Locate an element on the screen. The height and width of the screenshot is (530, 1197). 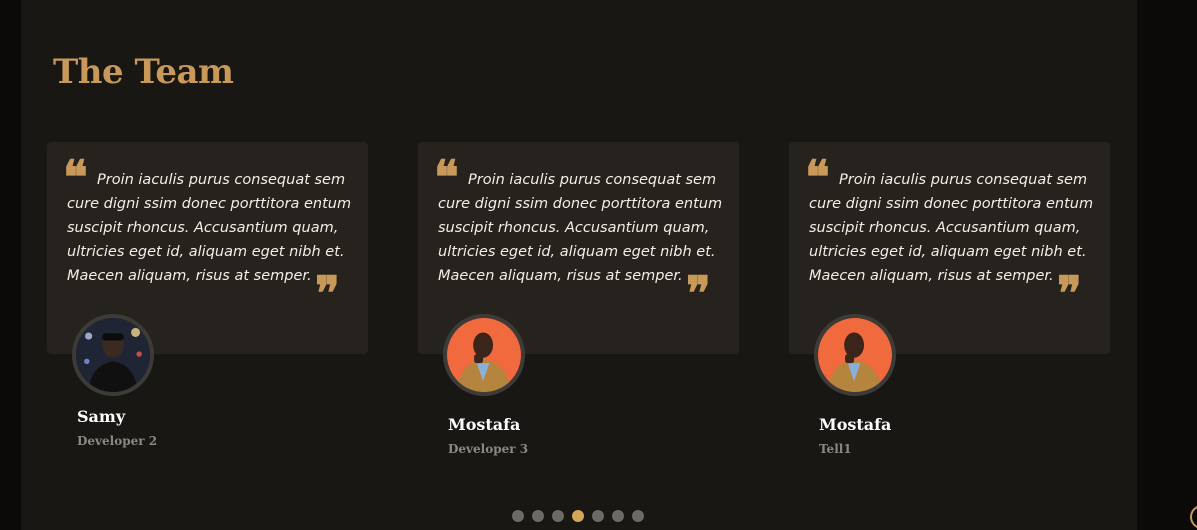
carousel-pagination is located at coordinates (578, 516).